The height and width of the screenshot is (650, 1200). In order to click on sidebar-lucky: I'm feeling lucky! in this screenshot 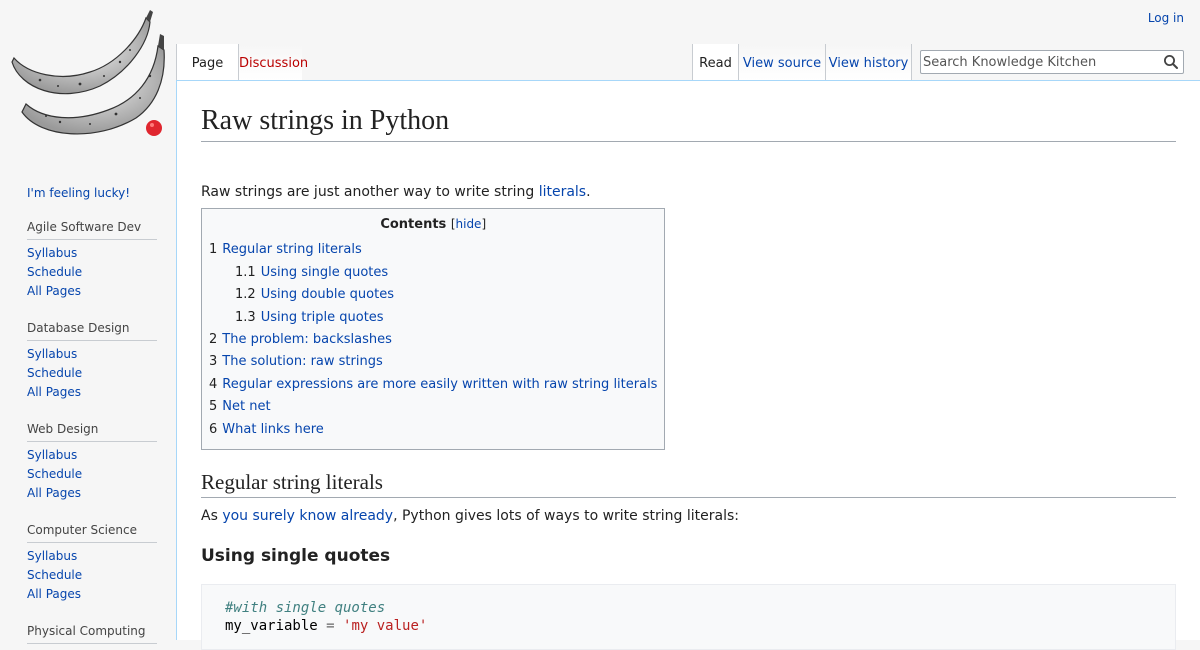, I will do `click(92, 193)`.